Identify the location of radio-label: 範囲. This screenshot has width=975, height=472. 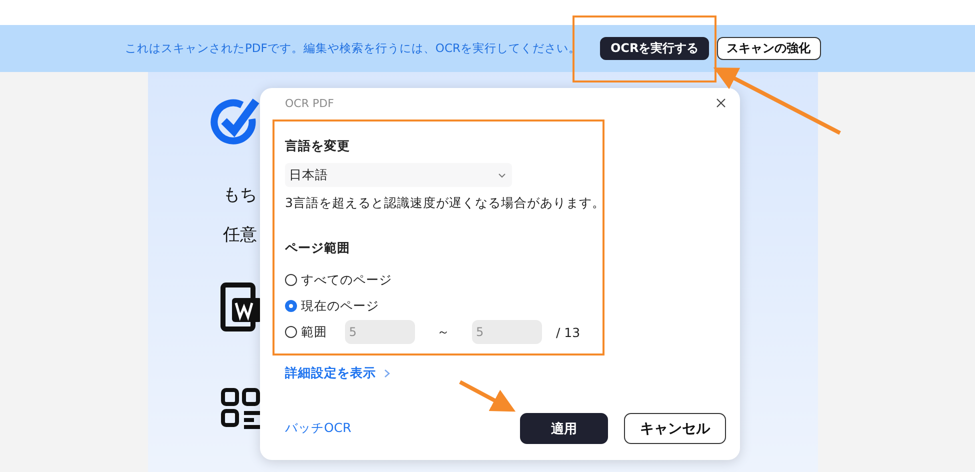
(314, 332).